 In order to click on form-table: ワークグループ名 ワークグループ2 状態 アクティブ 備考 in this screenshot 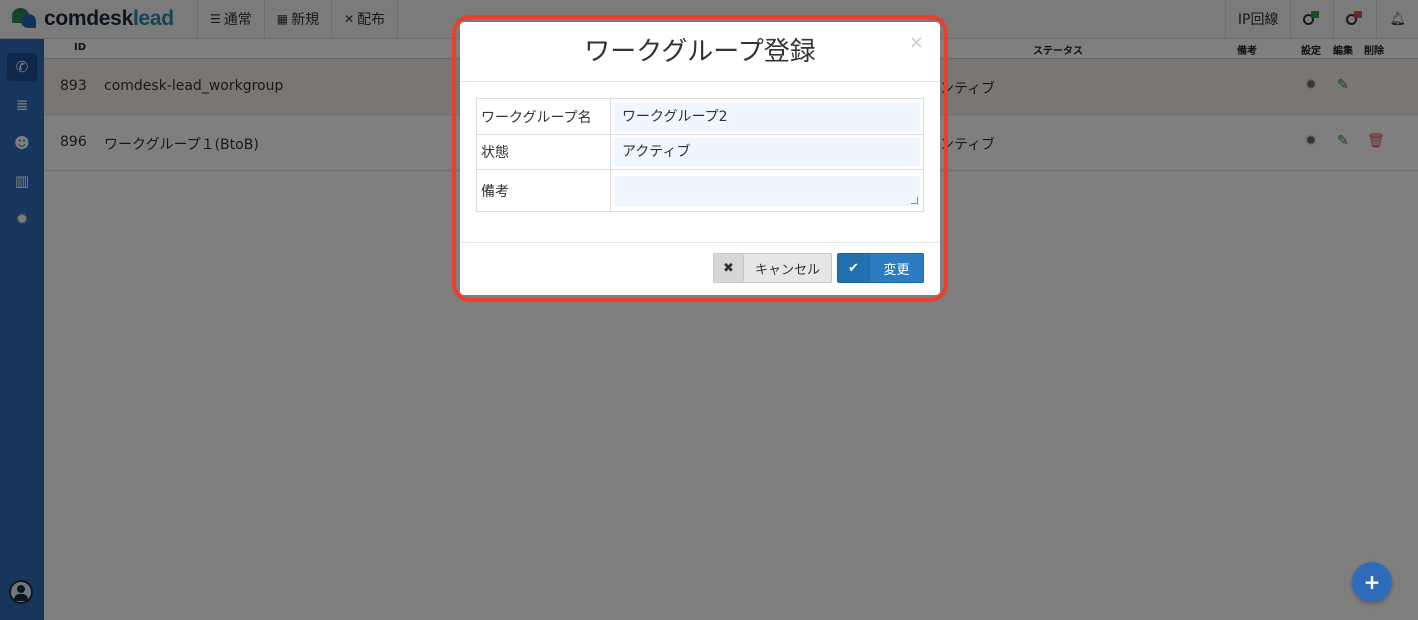, I will do `click(700, 155)`.